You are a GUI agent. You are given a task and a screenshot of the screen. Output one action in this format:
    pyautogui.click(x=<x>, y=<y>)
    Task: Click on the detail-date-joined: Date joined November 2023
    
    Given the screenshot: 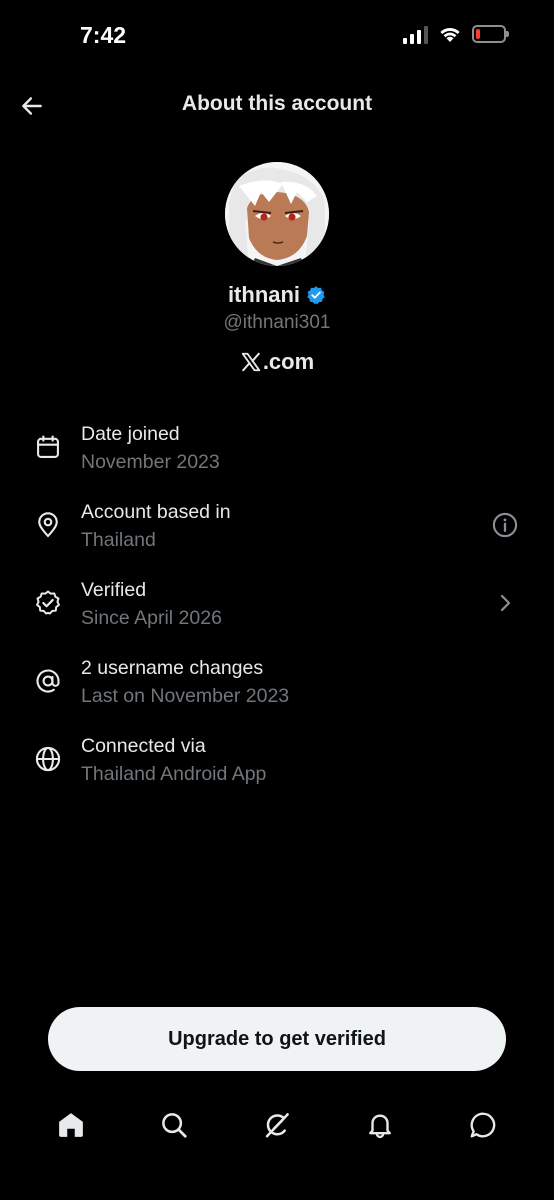 What is the action you would take?
    pyautogui.click(x=277, y=455)
    